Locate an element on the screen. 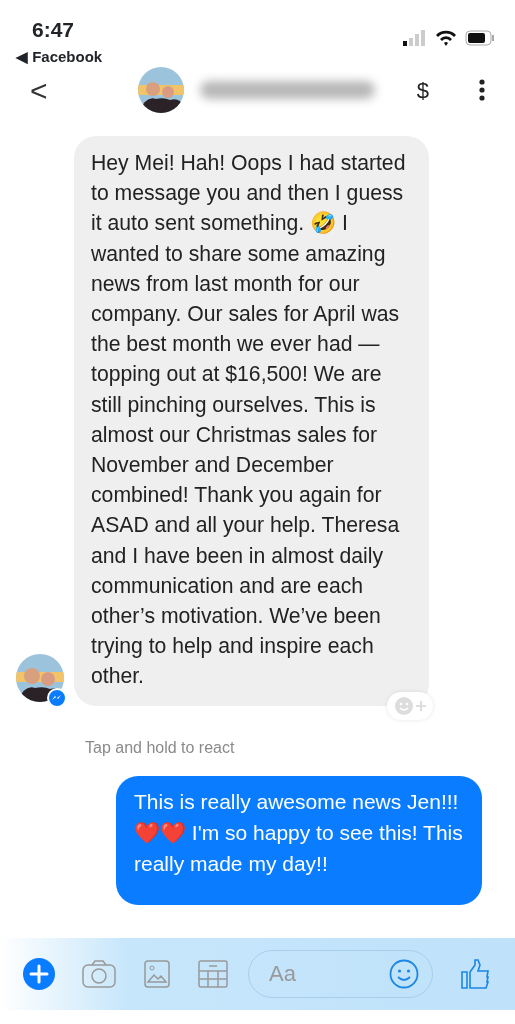 This screenshot has width=515, height=1024. back-button: < is located at coordinates (80, 90).